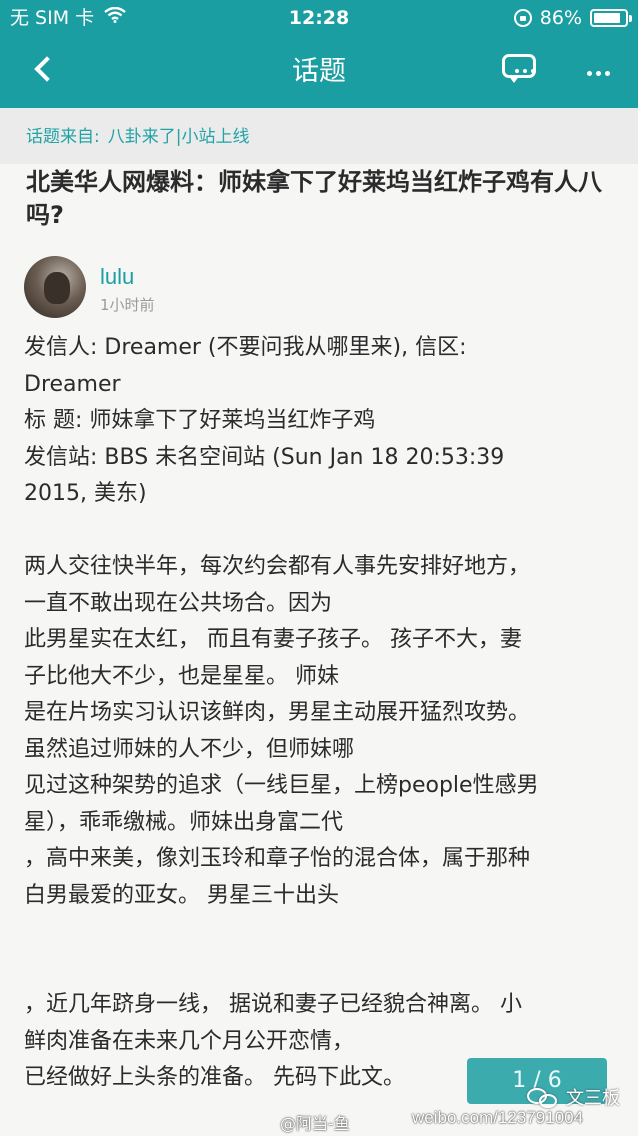 The width and height of the screenshot is (638, 1136). Describe the element at coordinates (277, 858) in the screenshot. I see `post-line: ，高中来美，像刘玉玲和章子怡的混合体，属于那种` at that location.